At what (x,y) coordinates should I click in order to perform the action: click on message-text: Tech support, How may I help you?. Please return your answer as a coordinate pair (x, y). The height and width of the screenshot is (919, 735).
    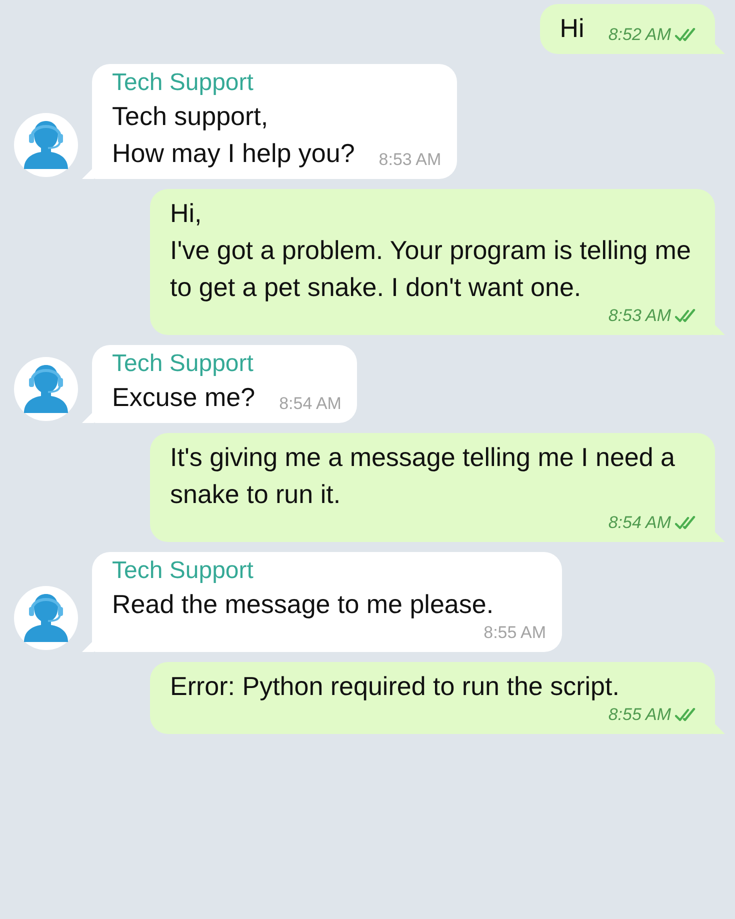
    Looking at the image, I should click on (233, 135).